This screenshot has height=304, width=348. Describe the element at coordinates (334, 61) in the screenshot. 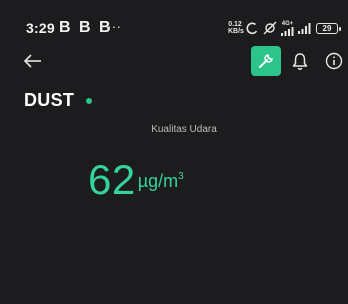

I see `info-icon` at that location.